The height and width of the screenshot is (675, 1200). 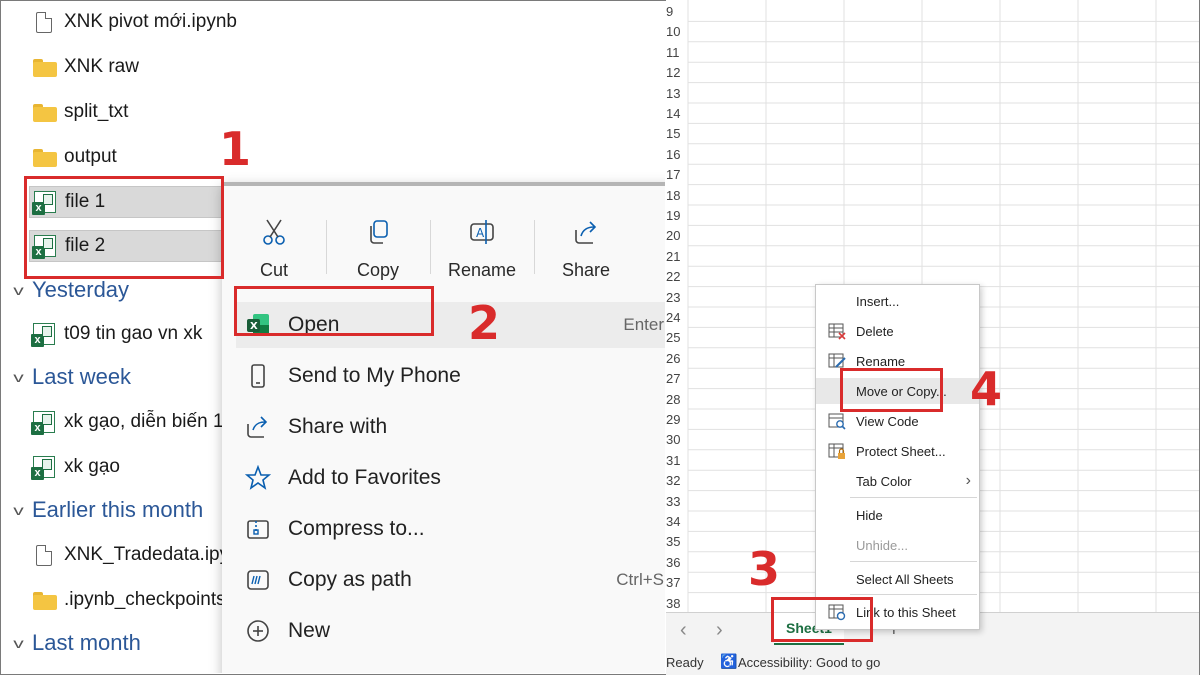 I want to click on file-item: XNK_Tradedata.ipy, so click(x=131, y=555).